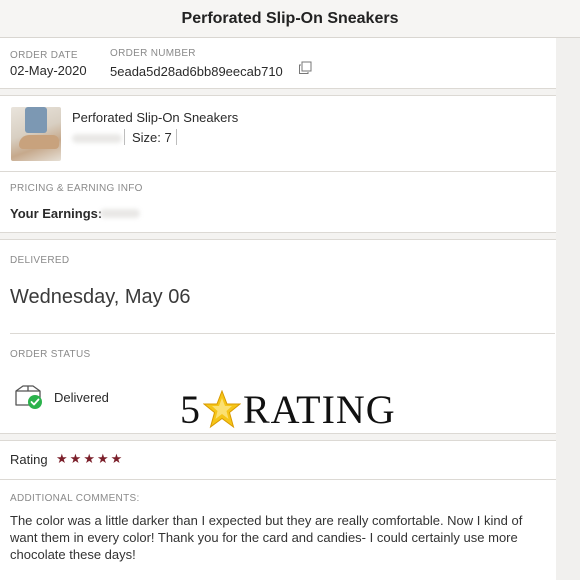  I want to click on page-title: Perforated Slip-On Sneakers, so click(290, 18).